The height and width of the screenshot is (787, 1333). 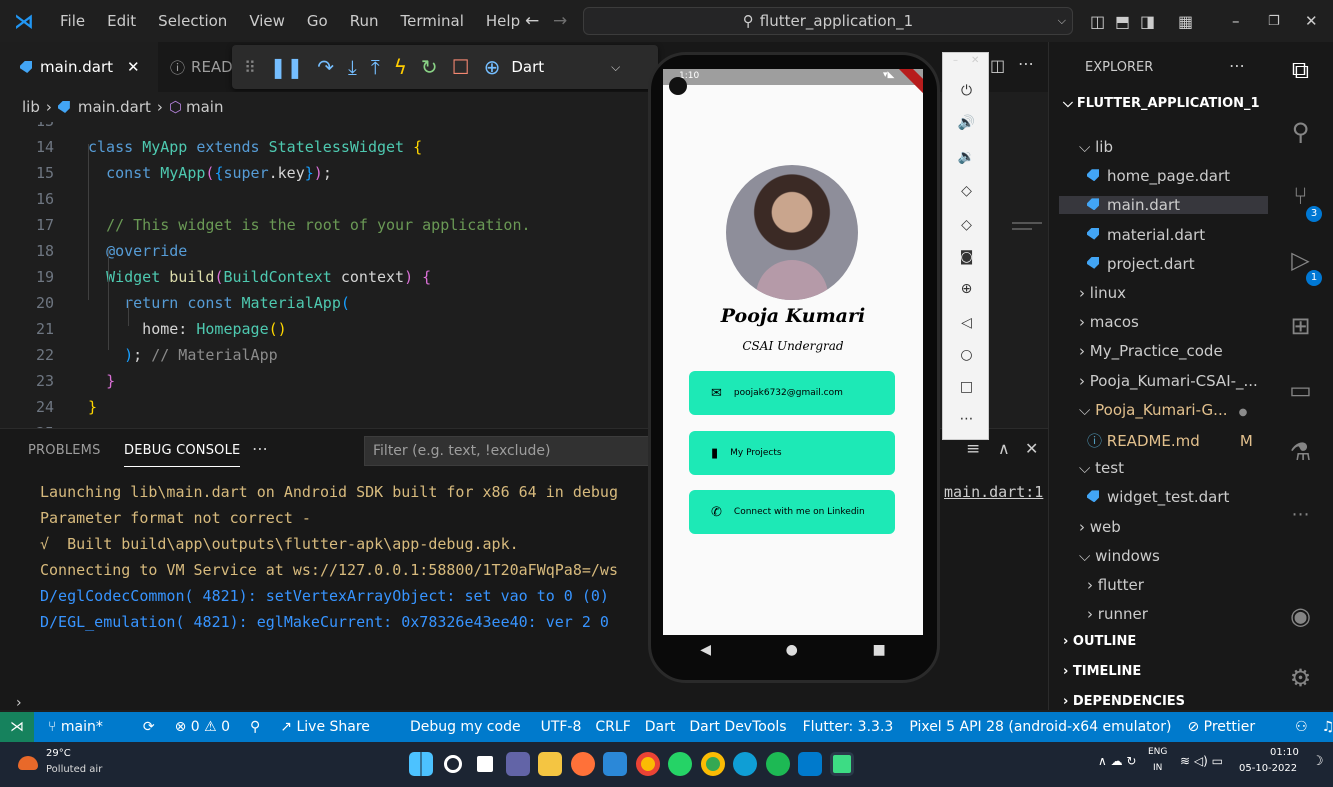 I want to click on more-actions-icon: ⋯, so click(x=1026, y=63).